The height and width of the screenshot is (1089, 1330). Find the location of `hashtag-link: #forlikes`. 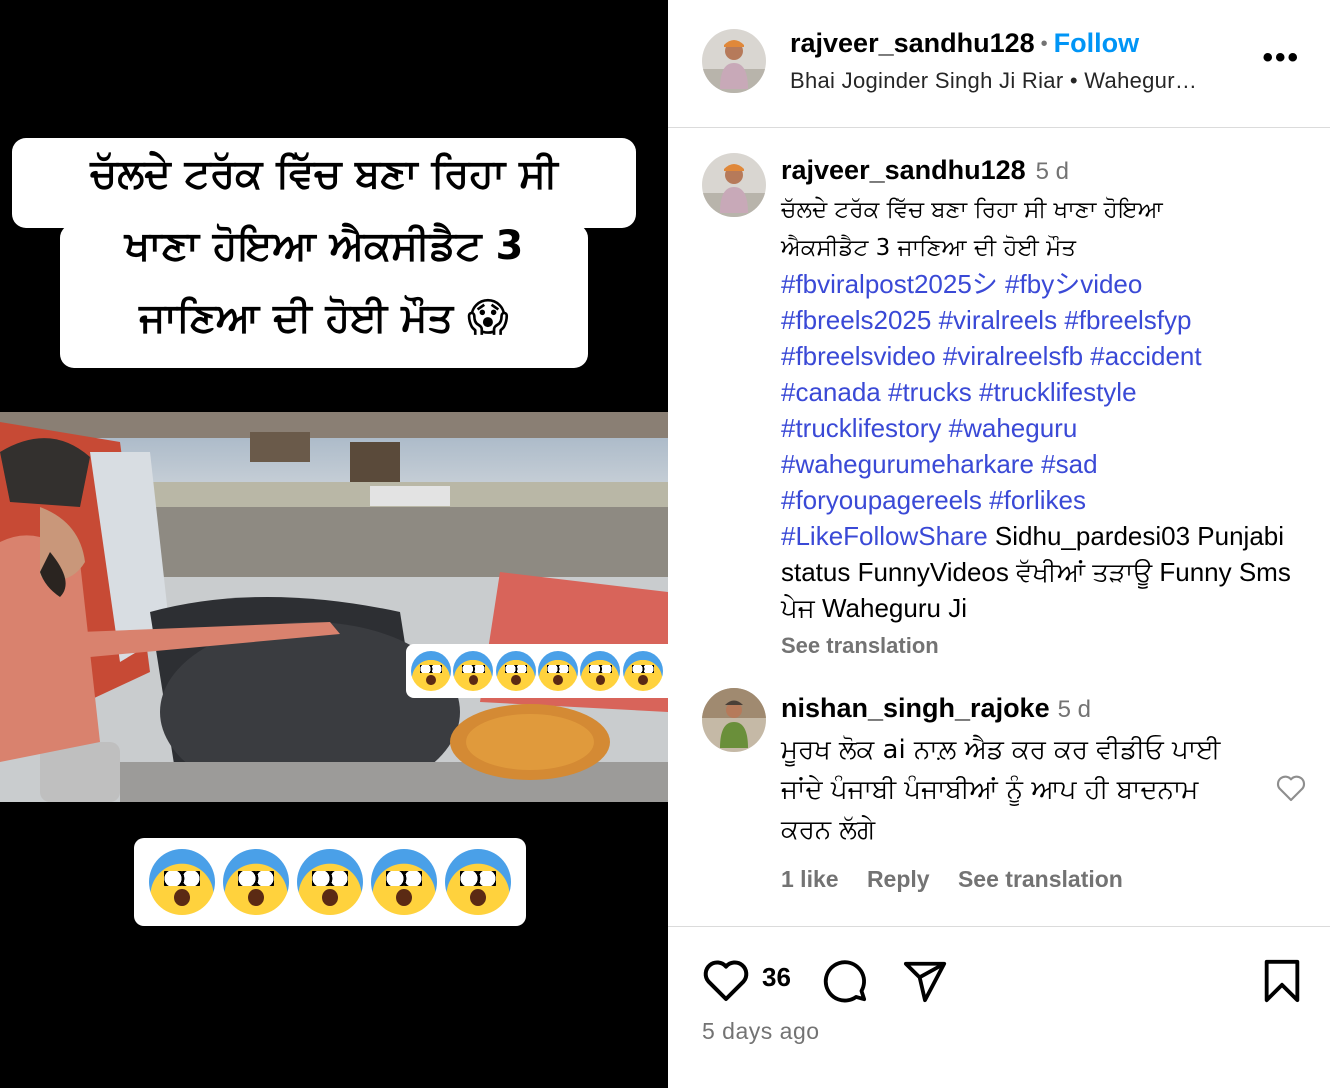

hashtag-link: #forlikes is located at coordinates (1037, 500).